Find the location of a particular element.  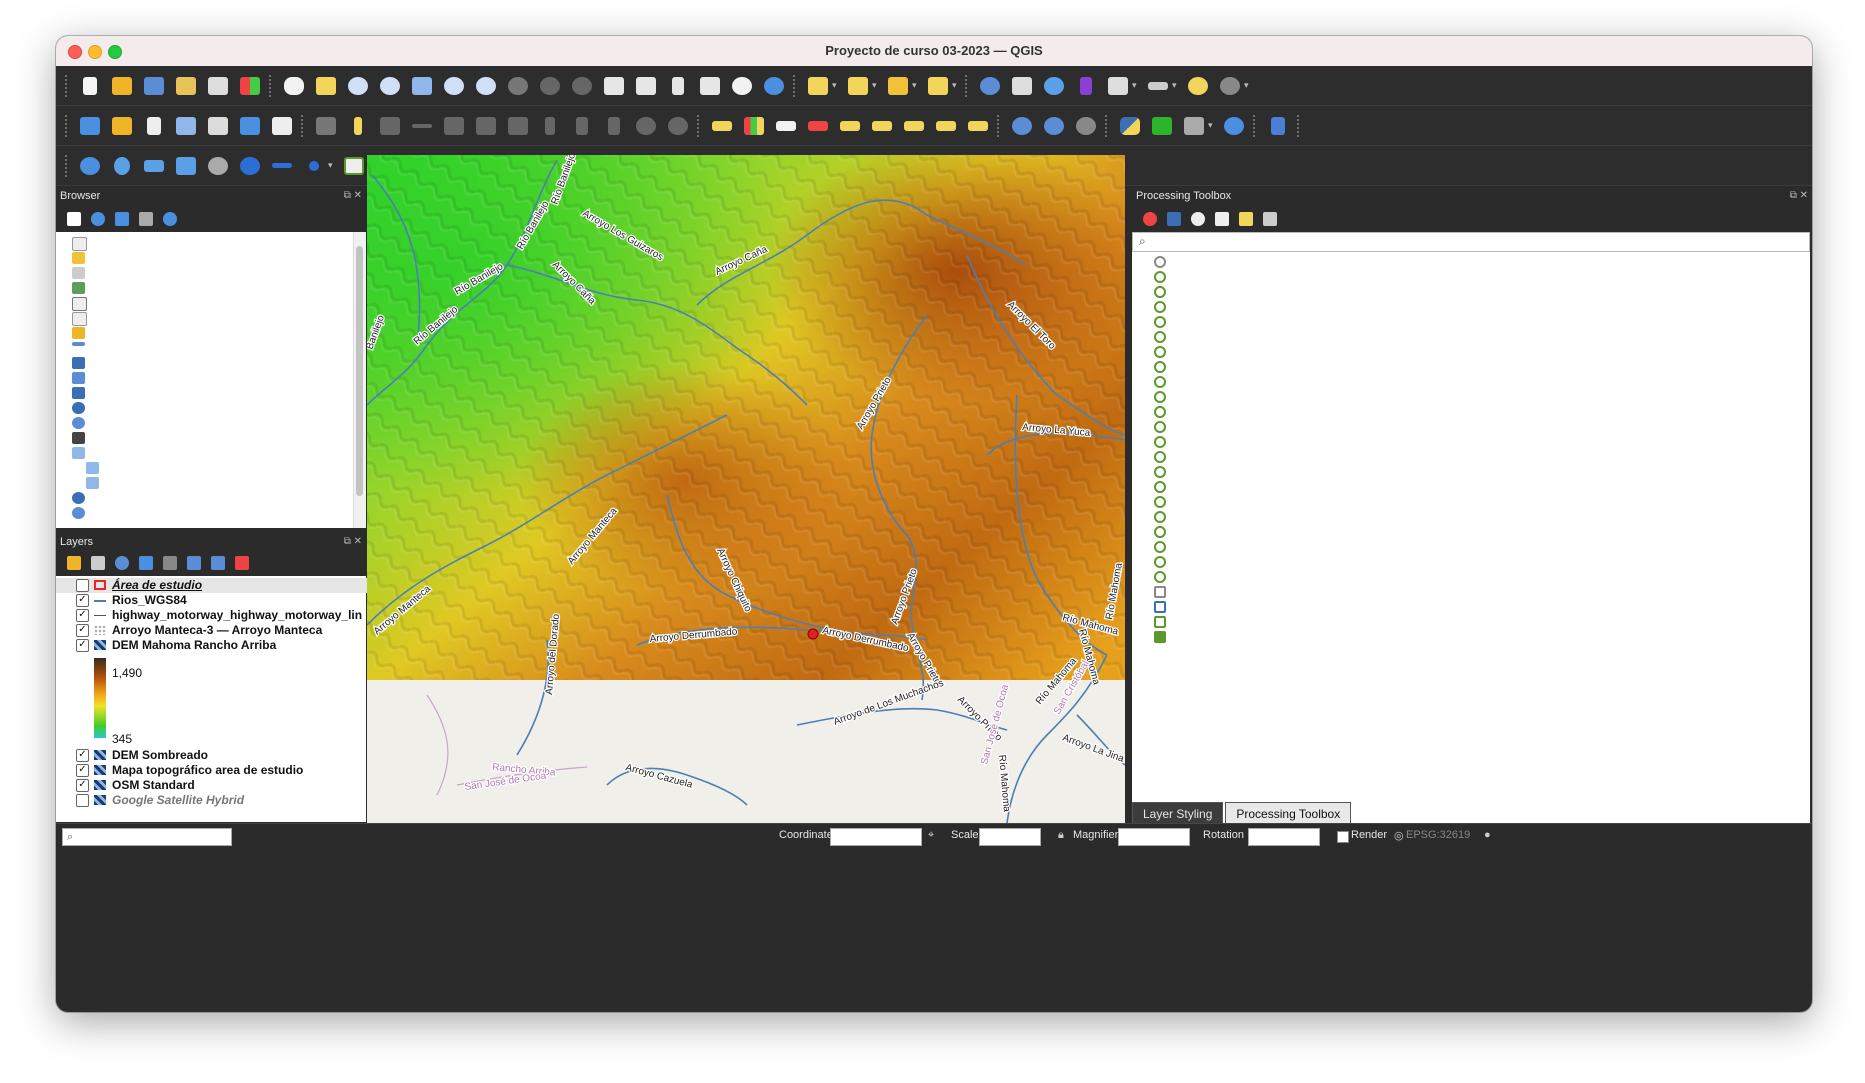

magnifier-field is located at coordinates (1154, 837).